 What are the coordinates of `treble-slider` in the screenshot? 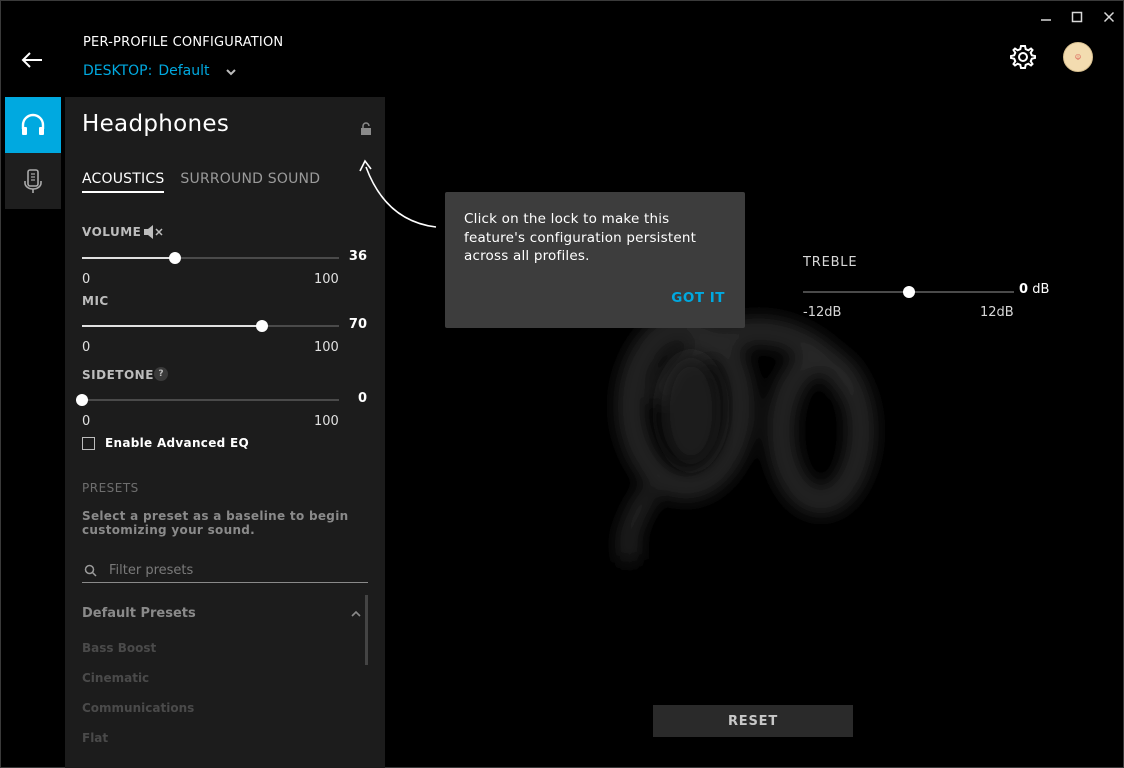 It's located at (908, 292).